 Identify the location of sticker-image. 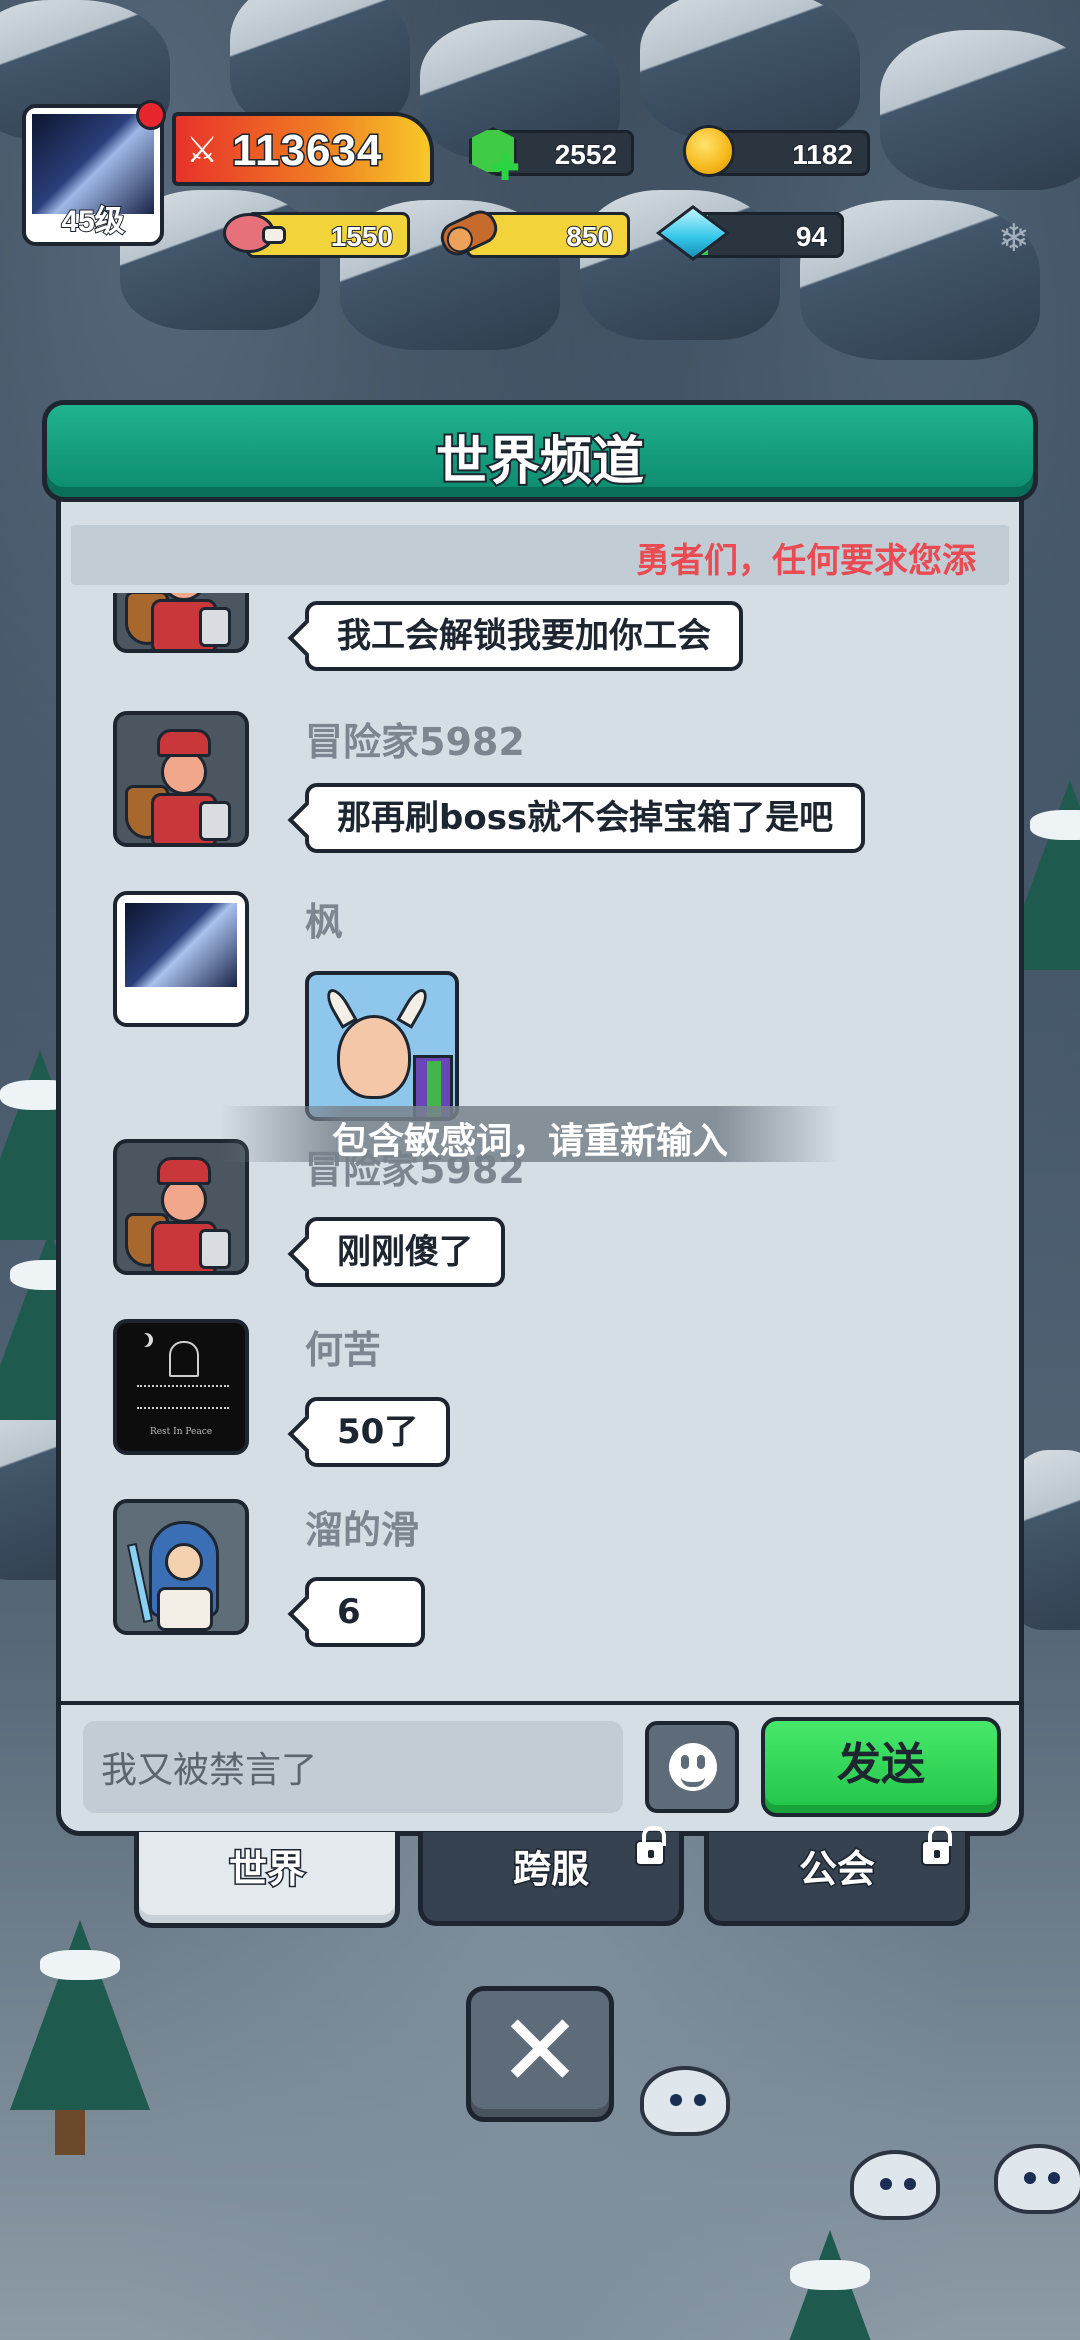
(382, 1046).